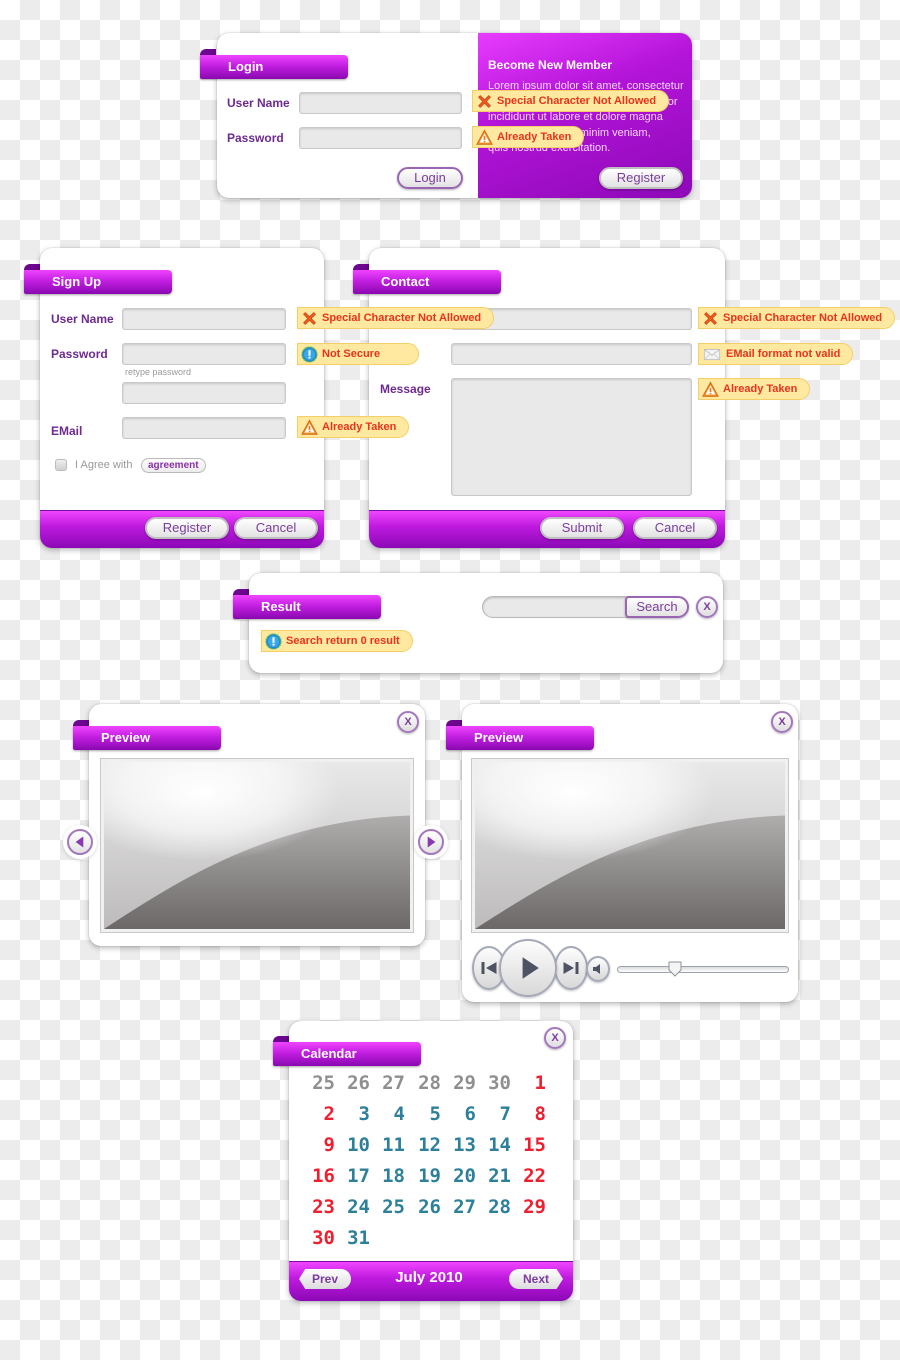  Describe the element at coordinates (494, 1114) in the screenshot. I see `calendar-day: 7` at that location.